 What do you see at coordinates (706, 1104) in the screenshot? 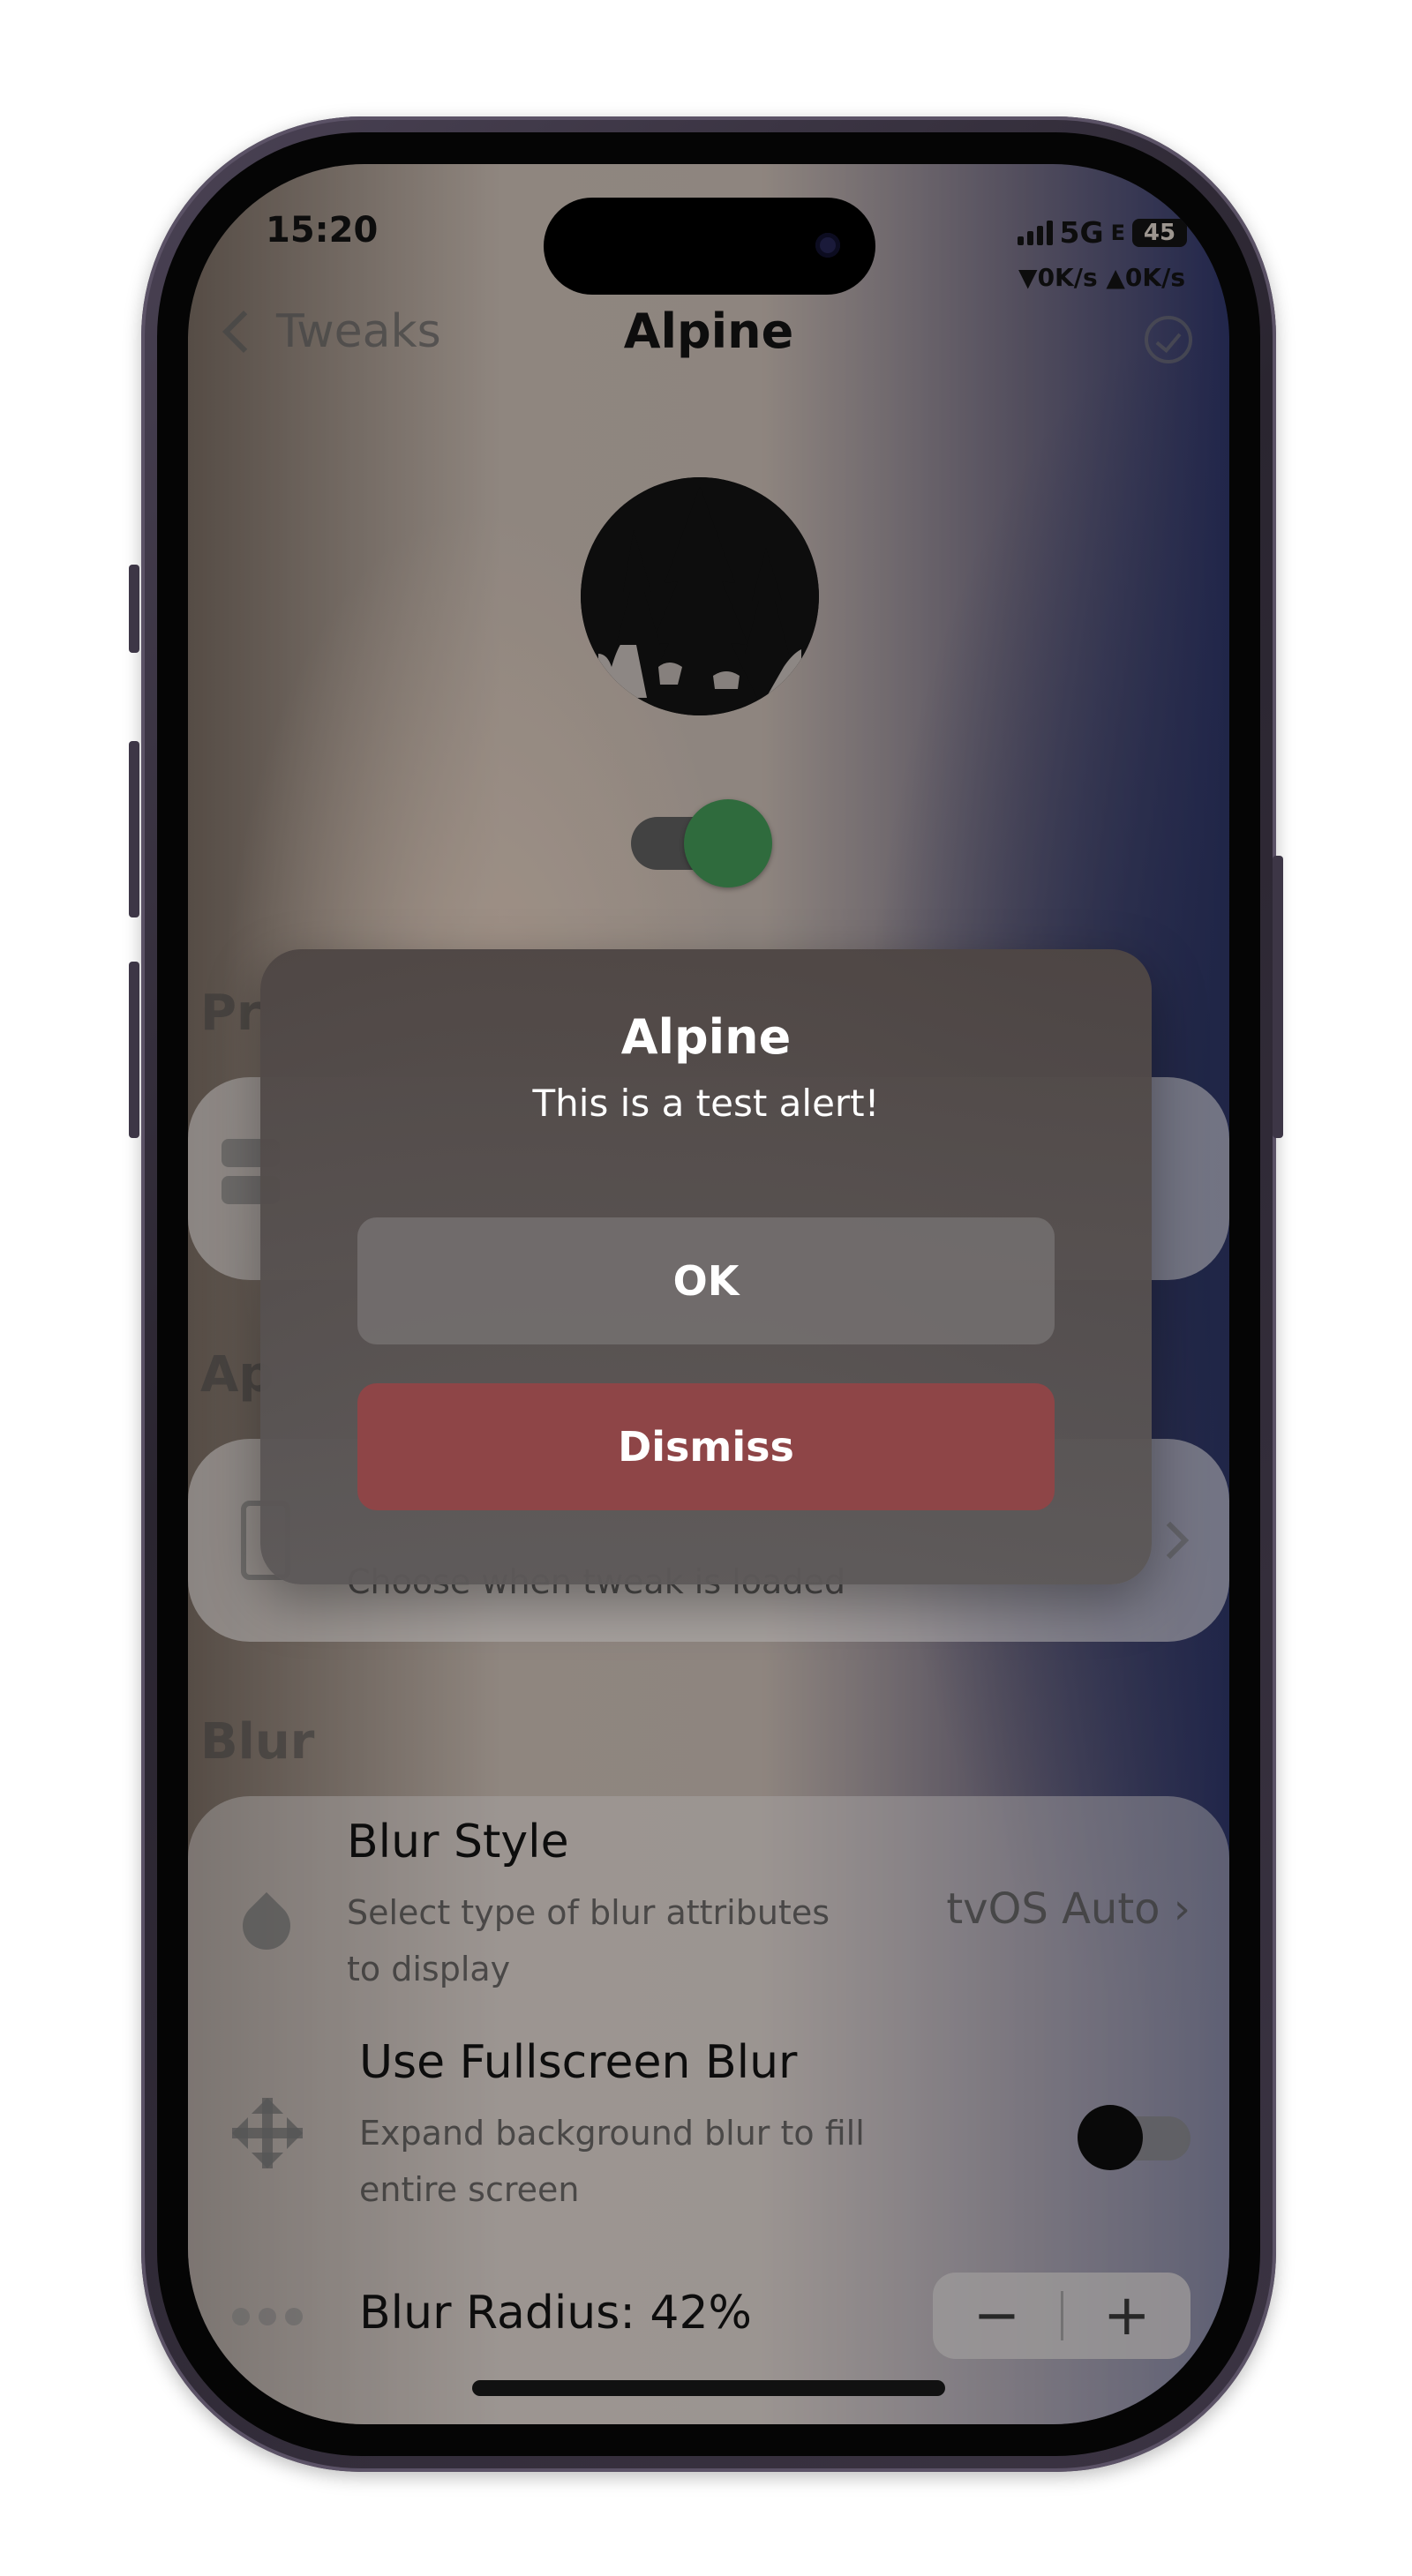
I see `alert-message: This is a test alert!` at bounding box center [706, 1104].